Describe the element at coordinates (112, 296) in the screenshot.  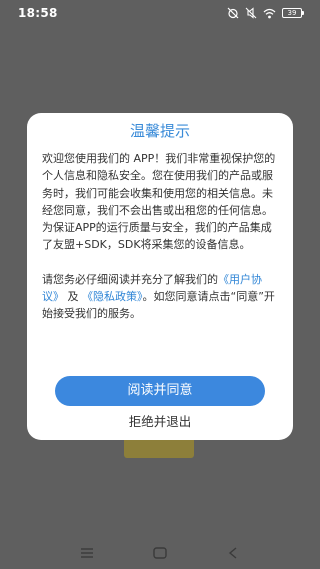
I see `privacy-policy-link: 《隐私政策》` at that location.